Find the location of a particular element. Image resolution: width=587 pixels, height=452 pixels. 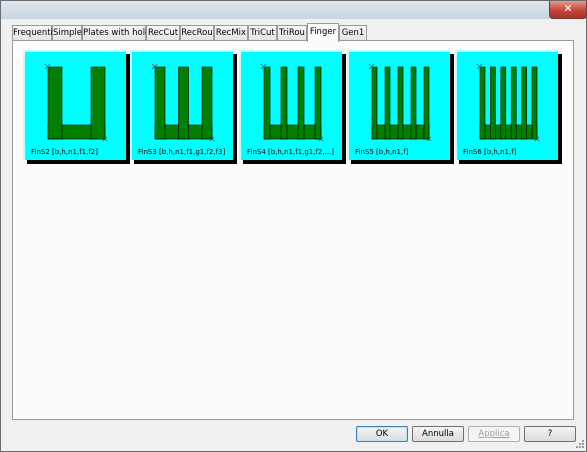

close-icon: ✕ is located at coordinates (568, 8).